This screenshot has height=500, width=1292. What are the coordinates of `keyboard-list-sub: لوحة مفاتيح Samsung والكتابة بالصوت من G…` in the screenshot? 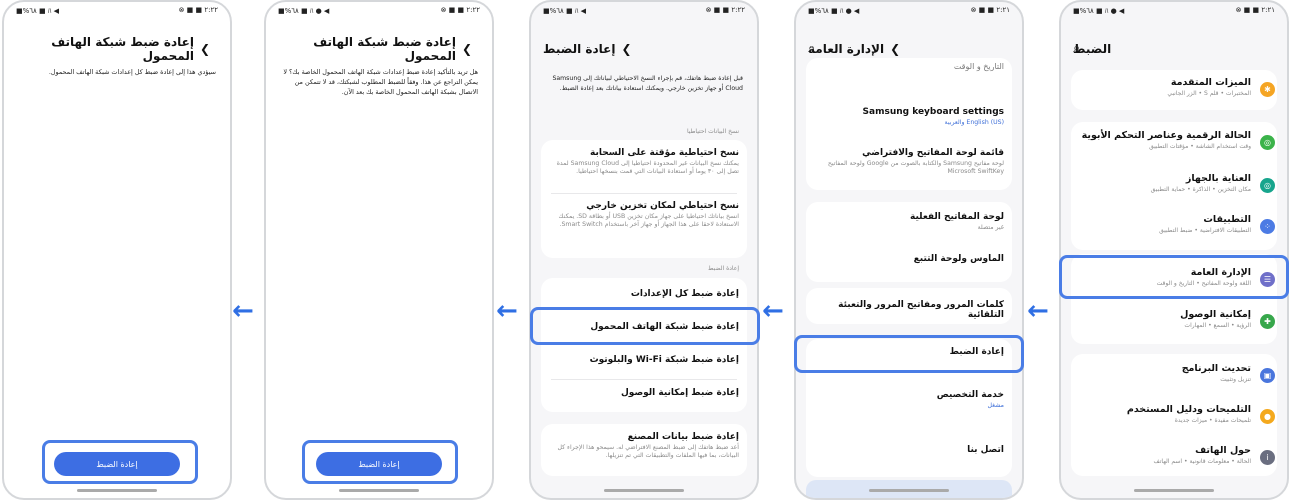 It's located at (915, 168).